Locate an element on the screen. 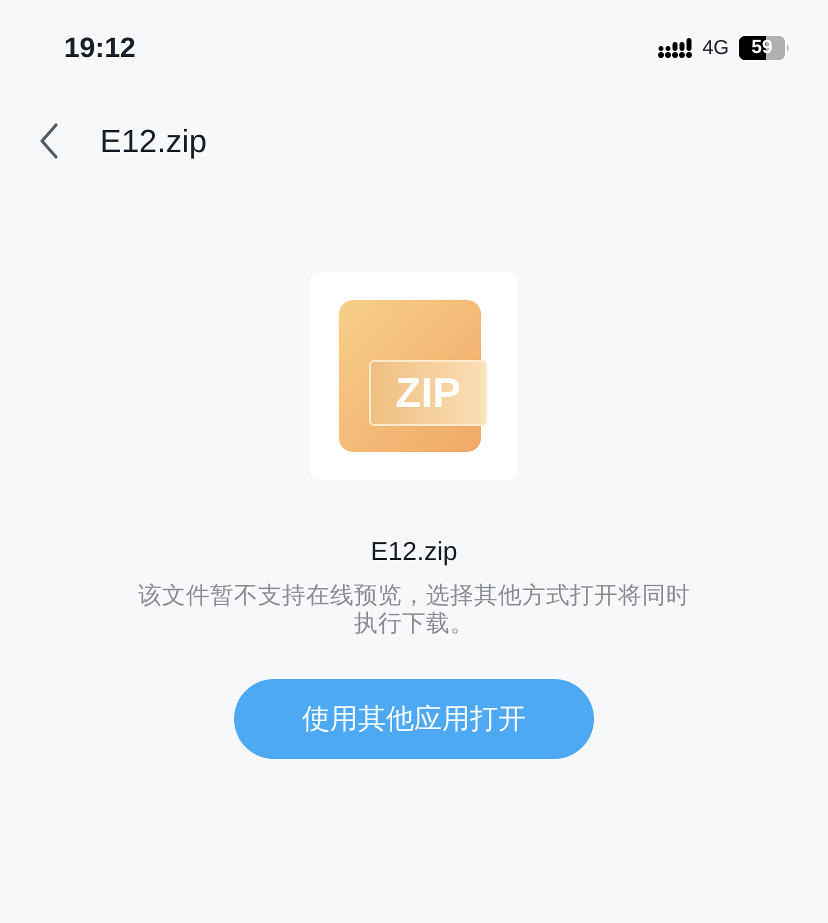  status-time: 19:12 is located at coordinates (100, 48).